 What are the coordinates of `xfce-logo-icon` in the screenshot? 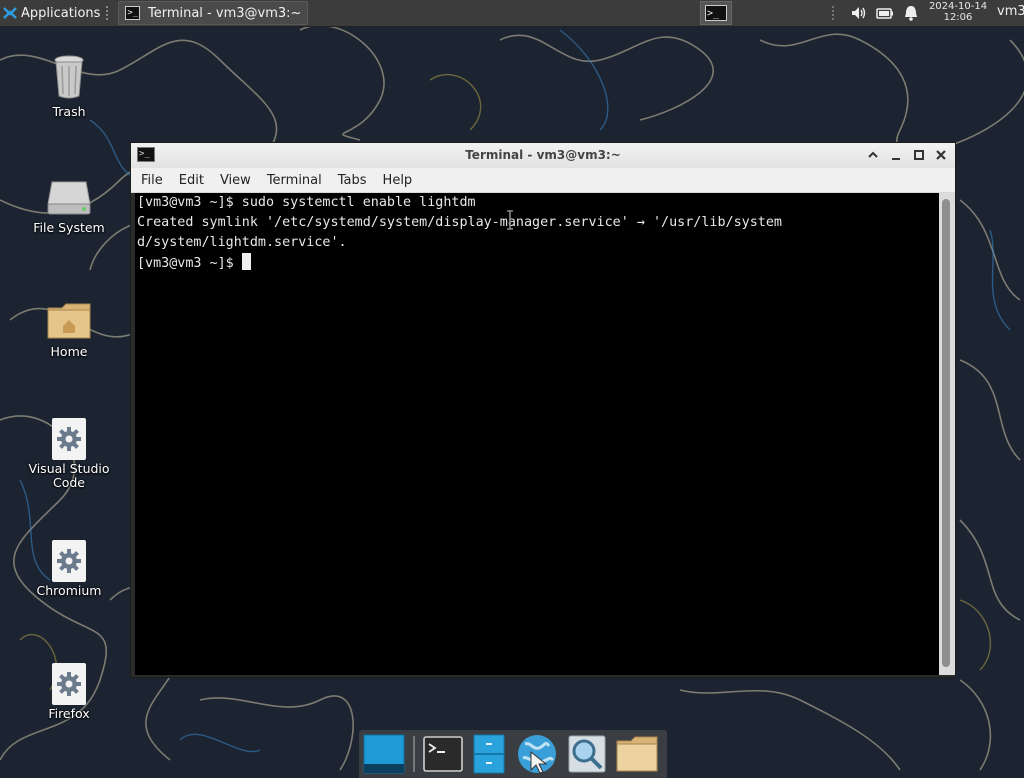 It's located at (10, 13).